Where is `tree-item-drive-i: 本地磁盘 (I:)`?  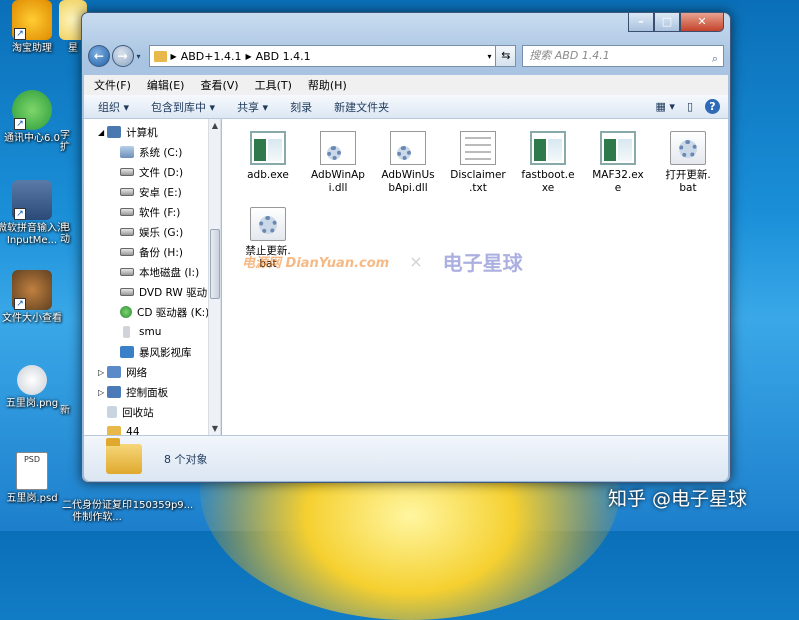
tree-item-drive-i: 本地磁盘 (I:) is located at coordinates (159, 272).